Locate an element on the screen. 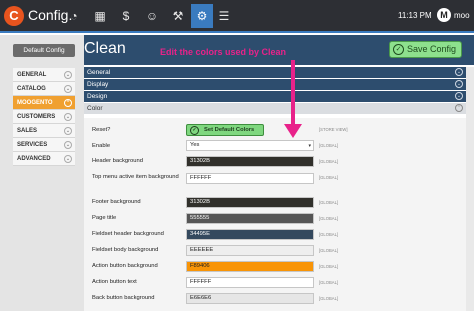 This screenshot has height=311, width=474. sidebar-item-advanced: ADVANCED ⌄ is located at coordinates (44, 159).